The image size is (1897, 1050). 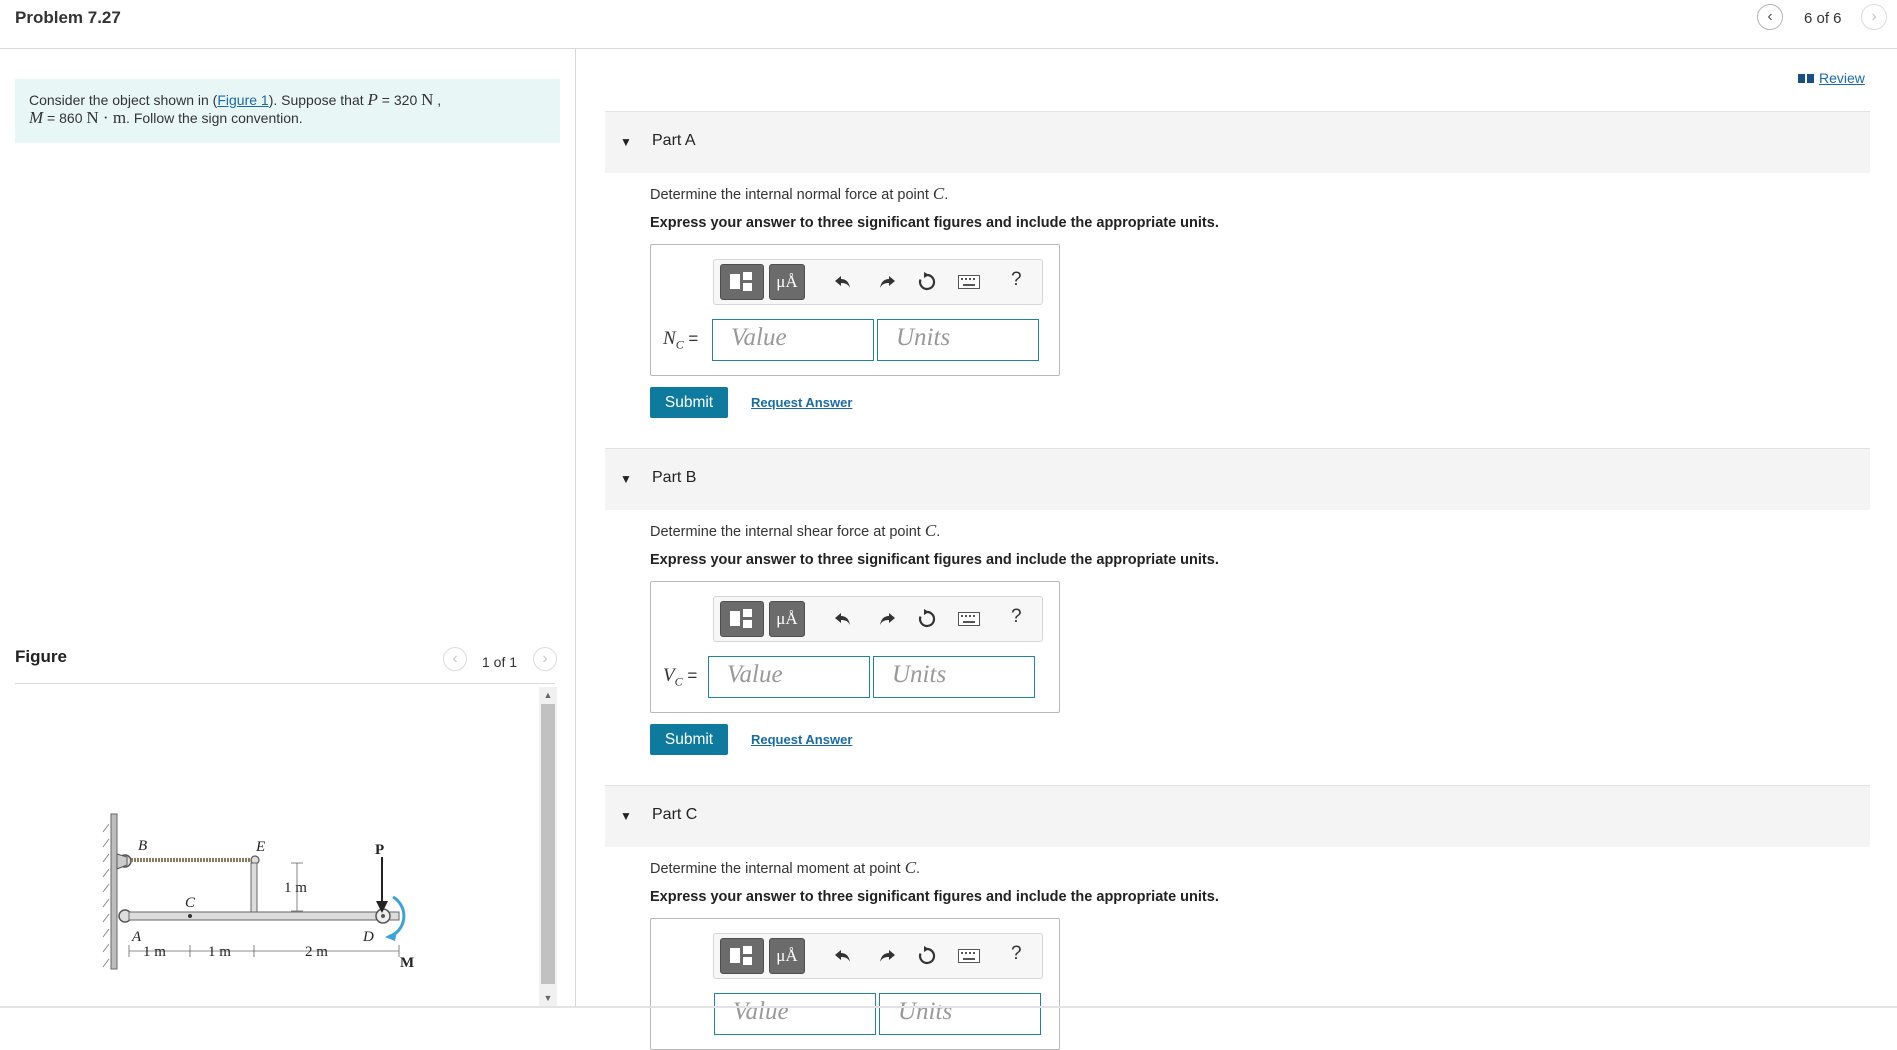 I want to click on previous-problem-button: ‹, so click(x=1770, y=17).